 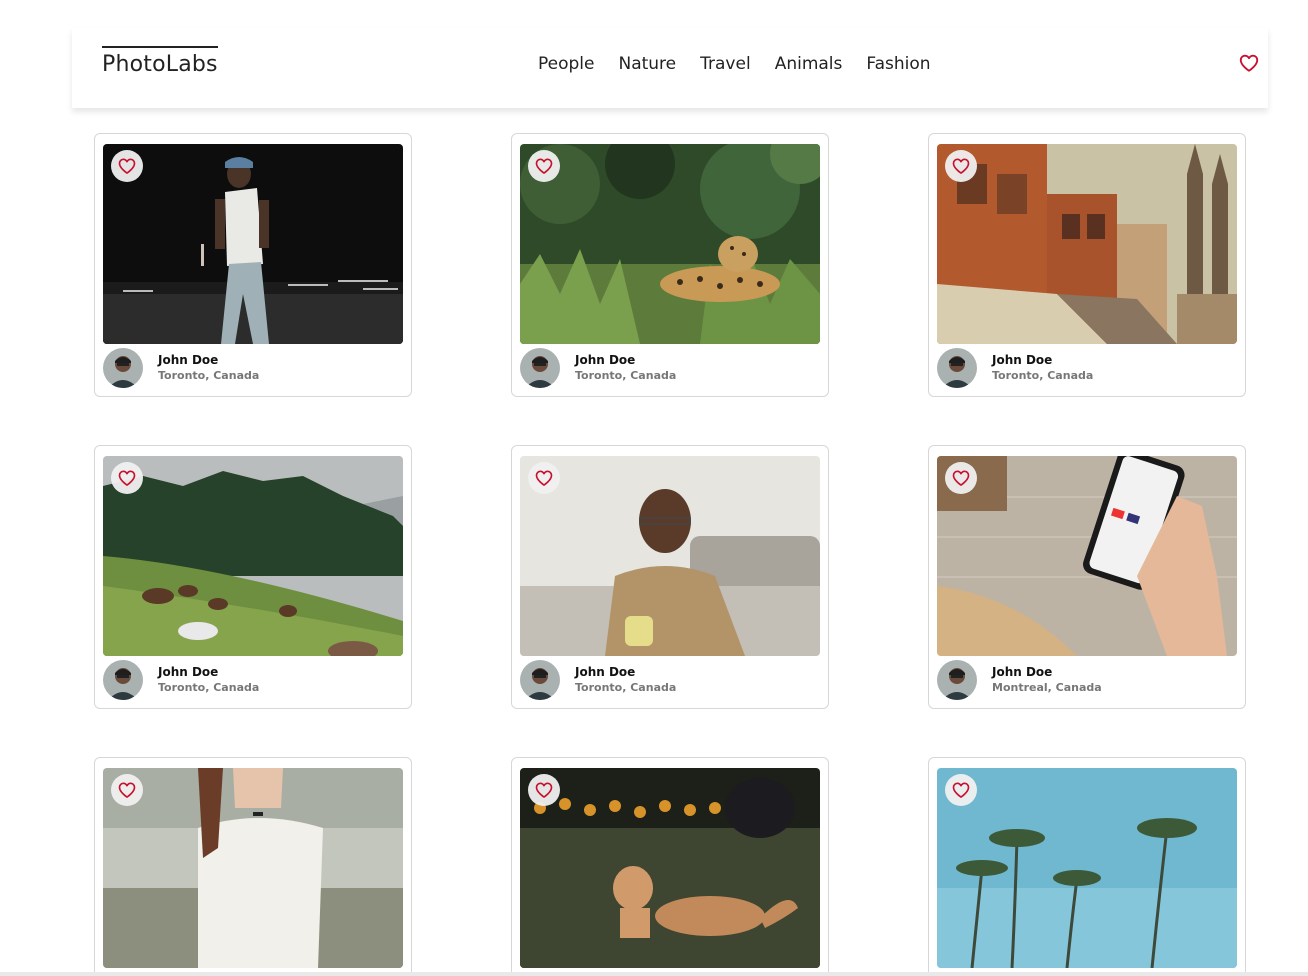 I want to click on topic-animals: Animals, so click(x=809, y=64).